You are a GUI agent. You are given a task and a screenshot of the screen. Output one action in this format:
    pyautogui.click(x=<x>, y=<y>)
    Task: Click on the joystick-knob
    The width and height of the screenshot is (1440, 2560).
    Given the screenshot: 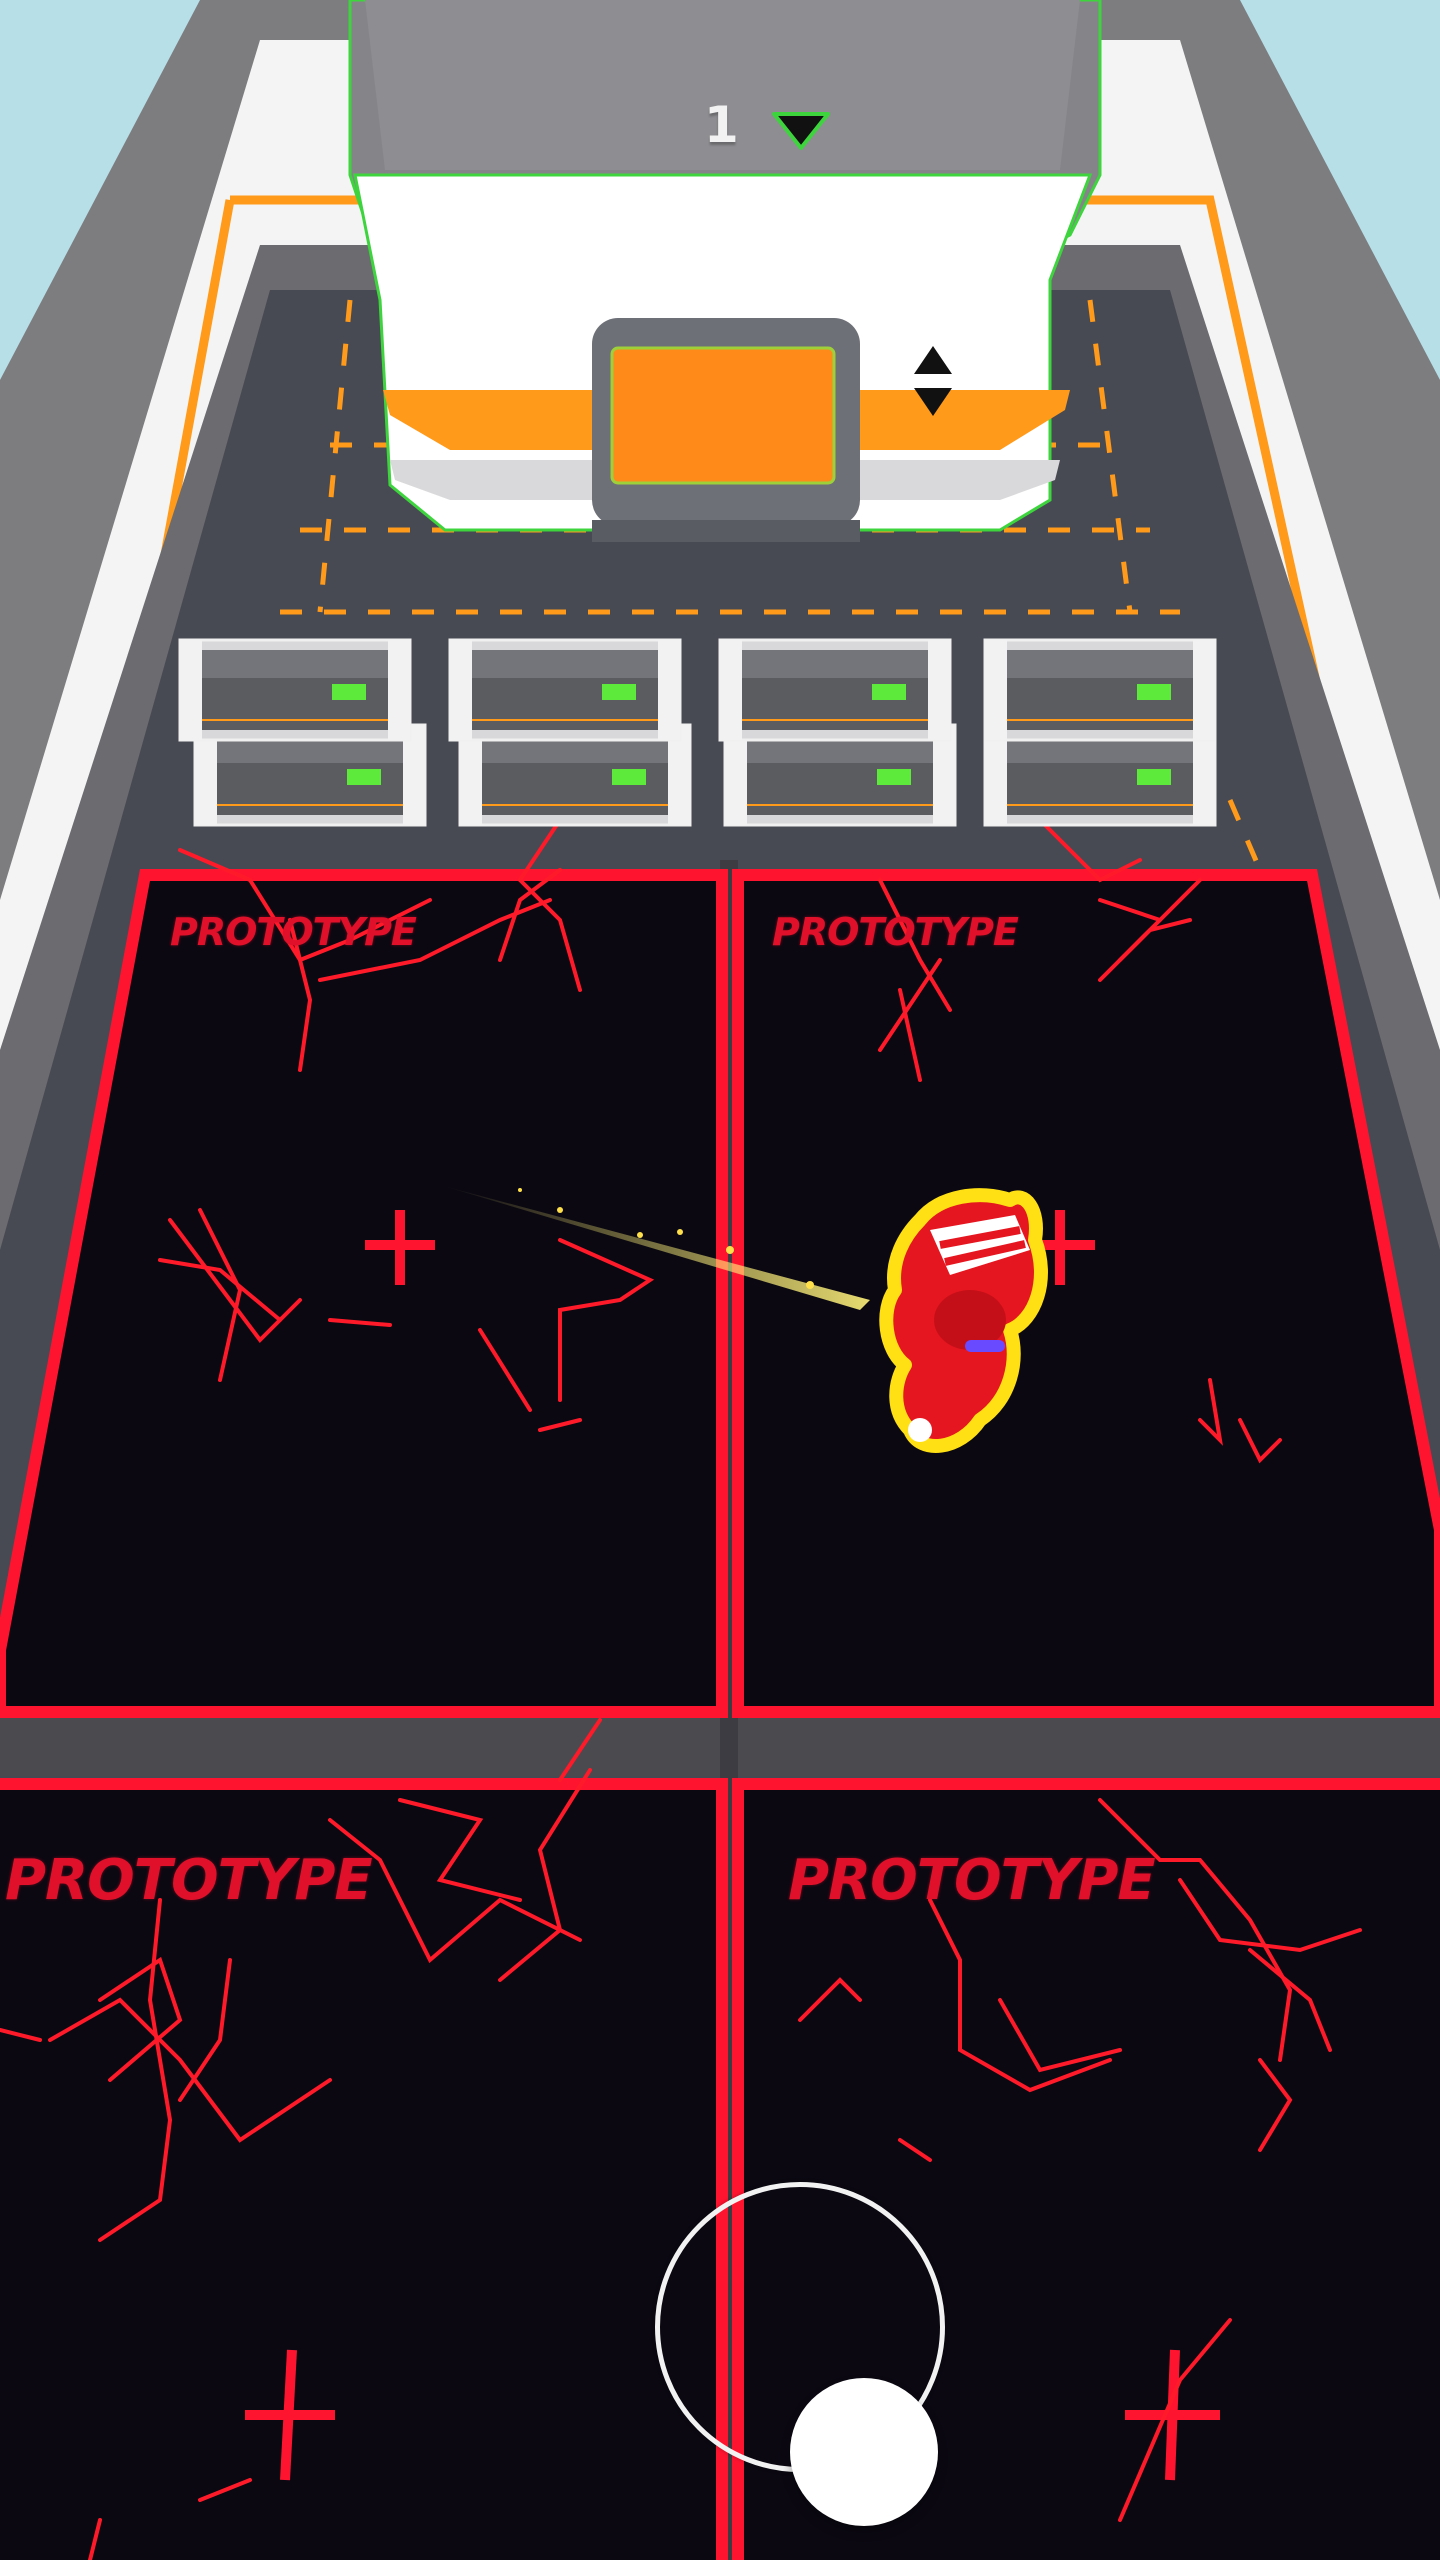 What is the action you would take?
    pyautogui.click(x=864, y=2452)
    